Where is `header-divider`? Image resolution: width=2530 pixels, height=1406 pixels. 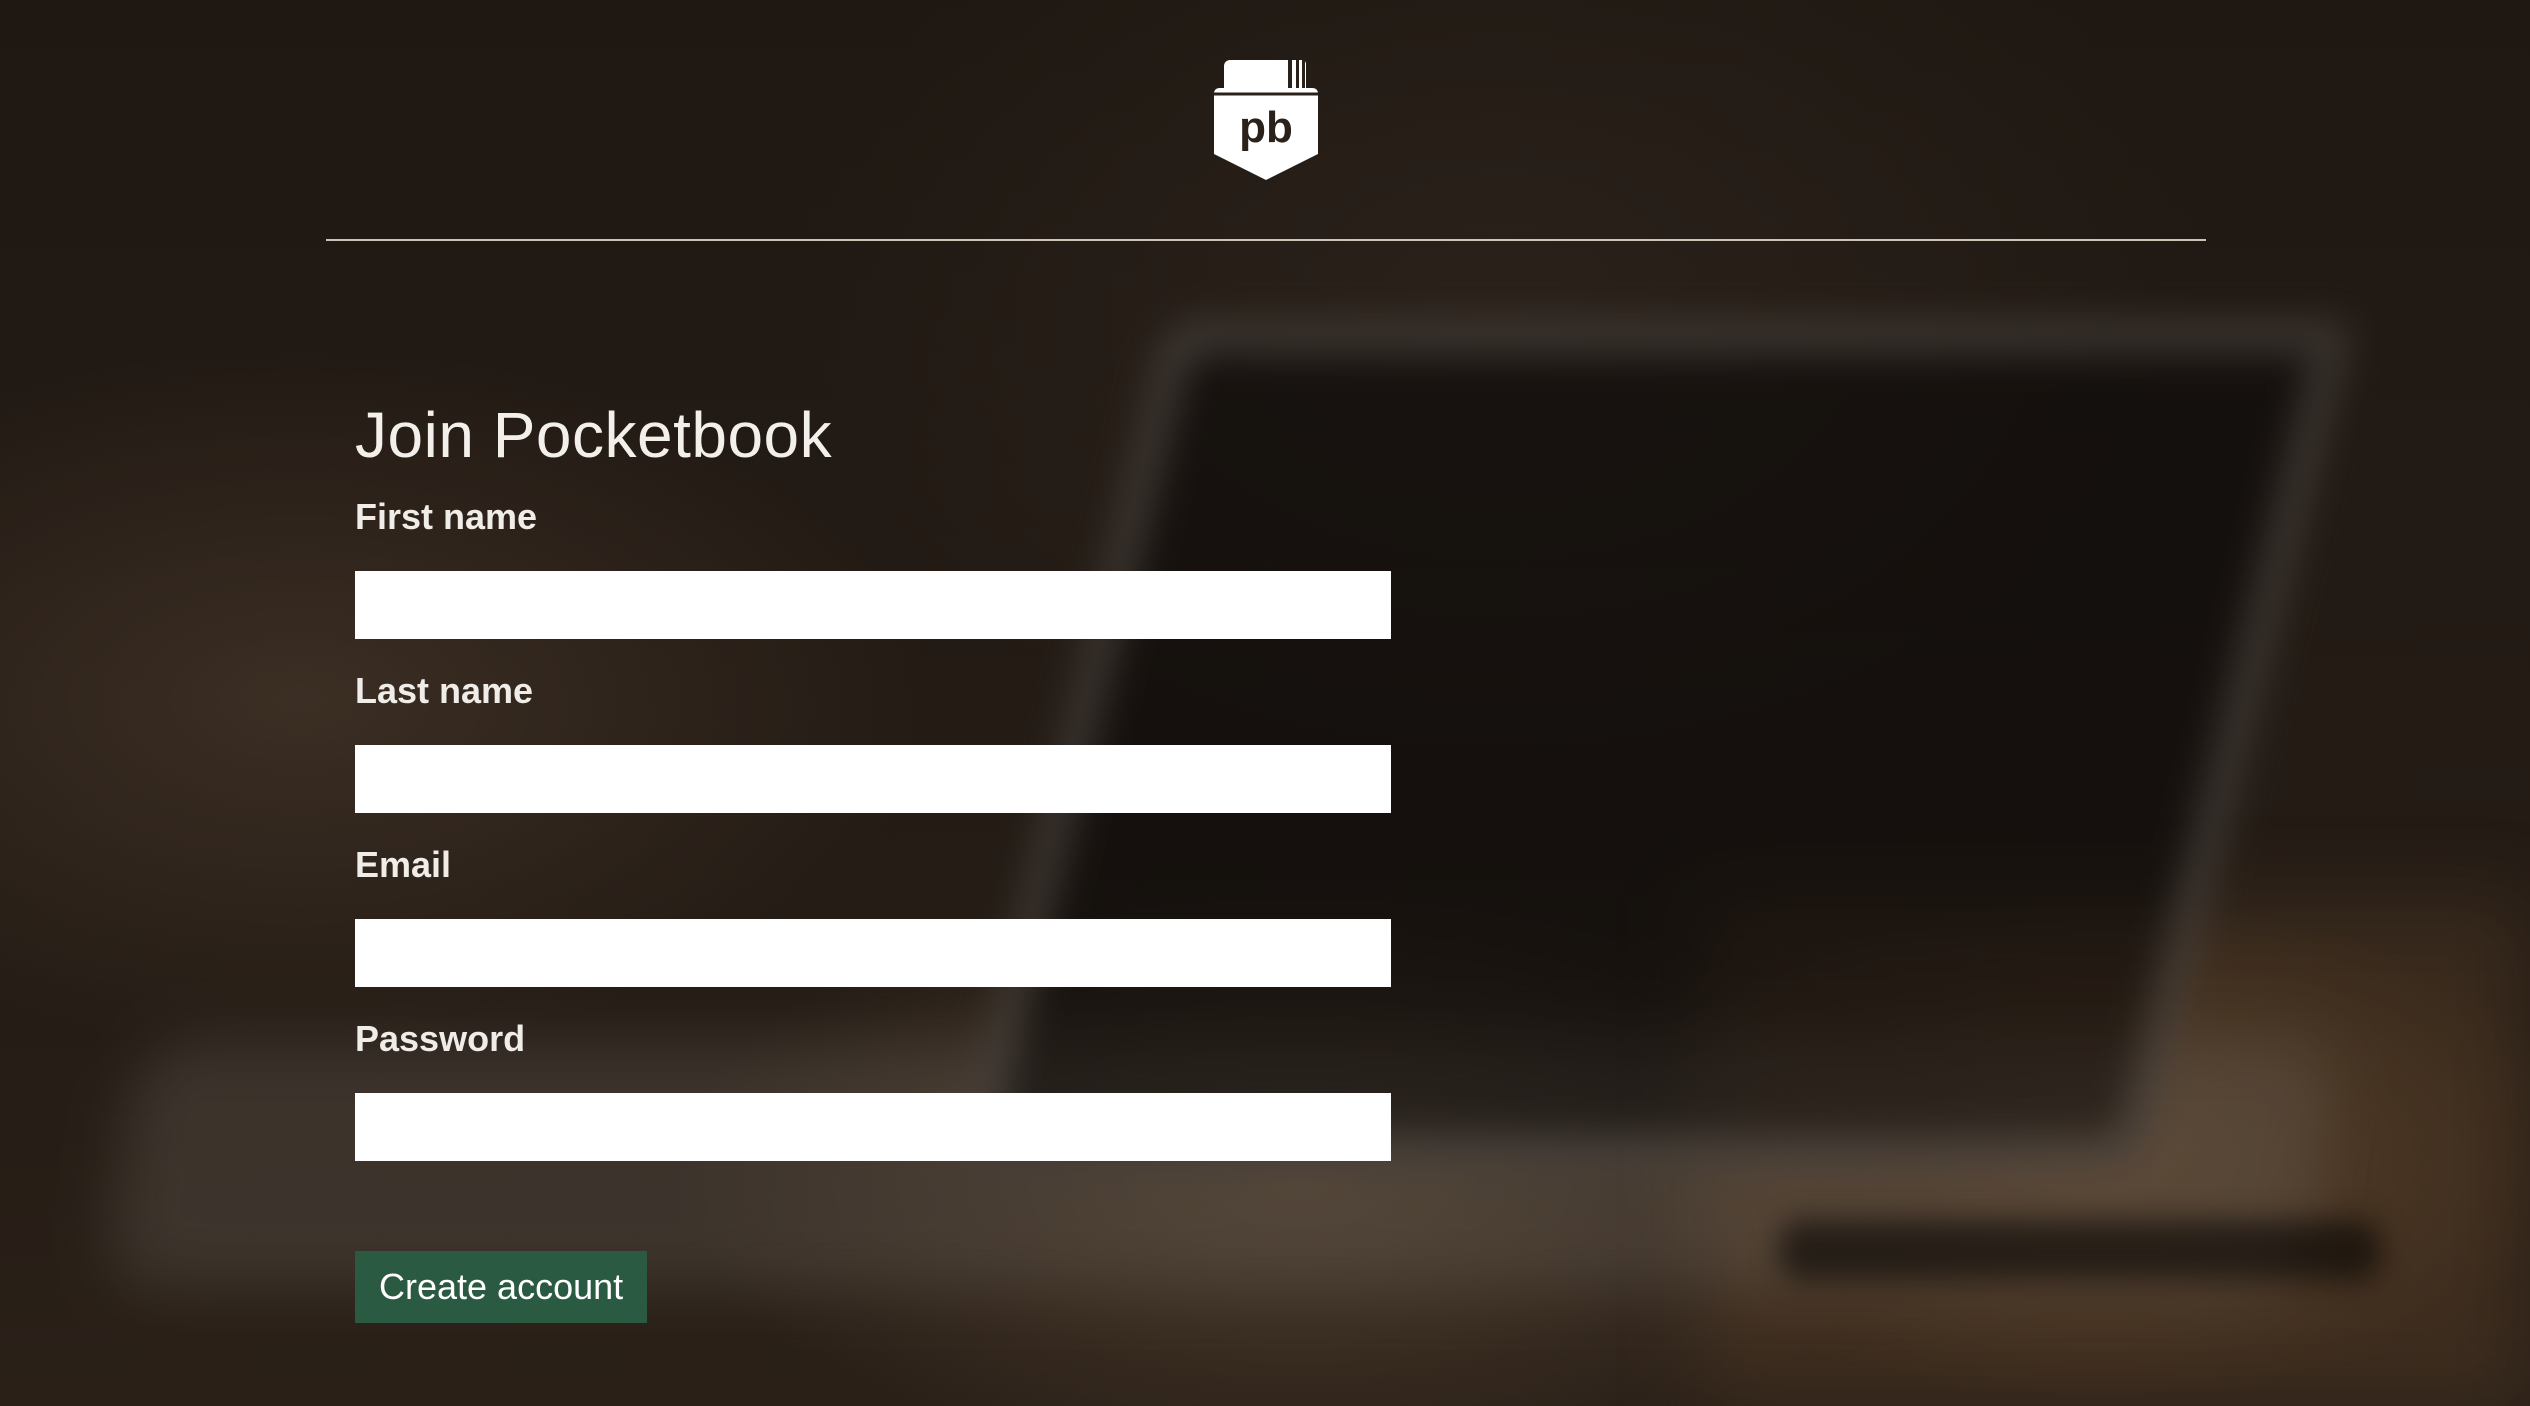
header-divider is located at coordinates (1266, 240).